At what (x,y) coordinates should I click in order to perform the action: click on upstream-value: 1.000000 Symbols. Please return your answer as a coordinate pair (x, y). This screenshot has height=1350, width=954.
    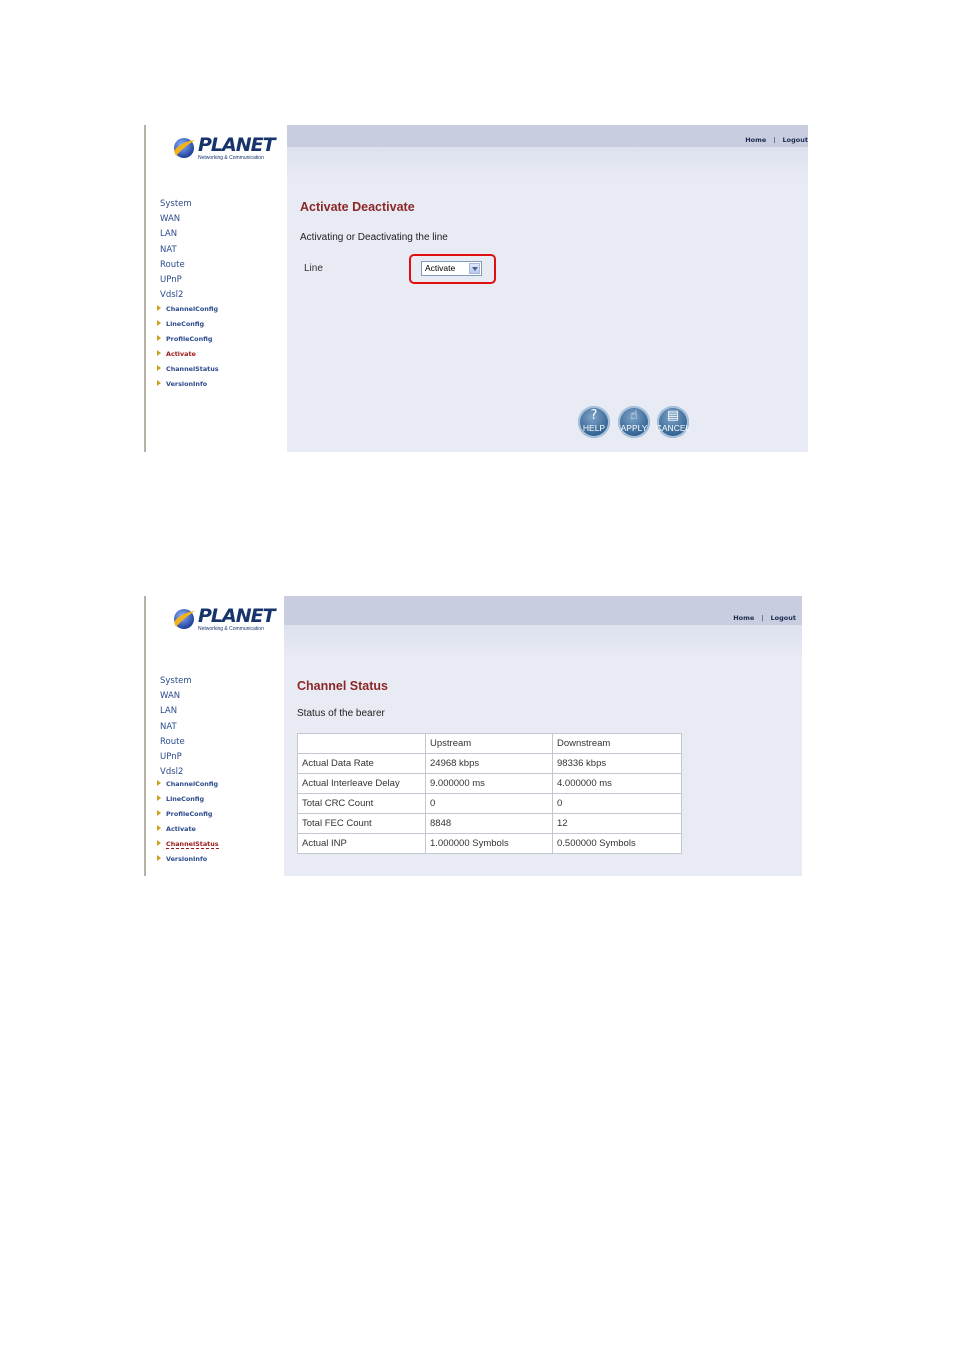
    Looking at the image, I should click on (489, 843).